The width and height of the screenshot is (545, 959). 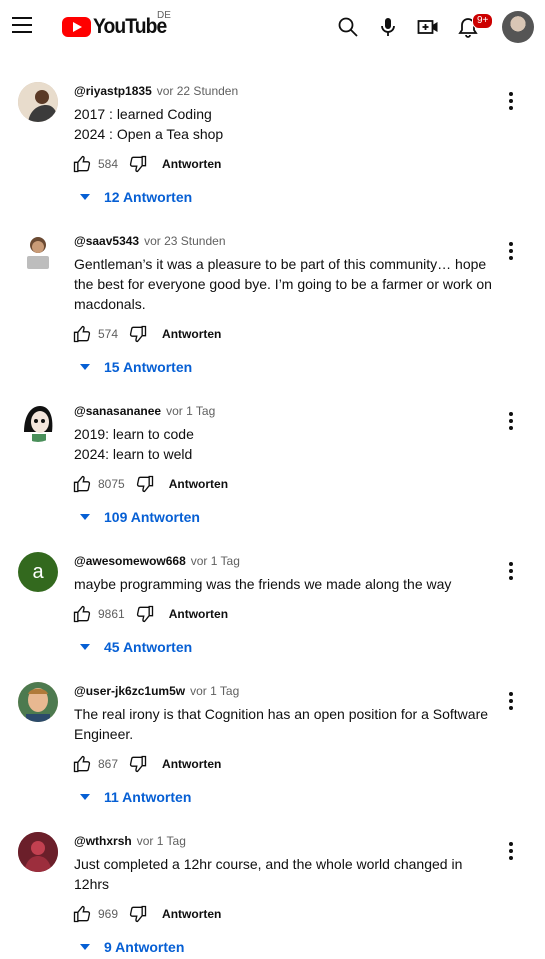 I want to click on create-video-icon, so click(x=428, y=27).